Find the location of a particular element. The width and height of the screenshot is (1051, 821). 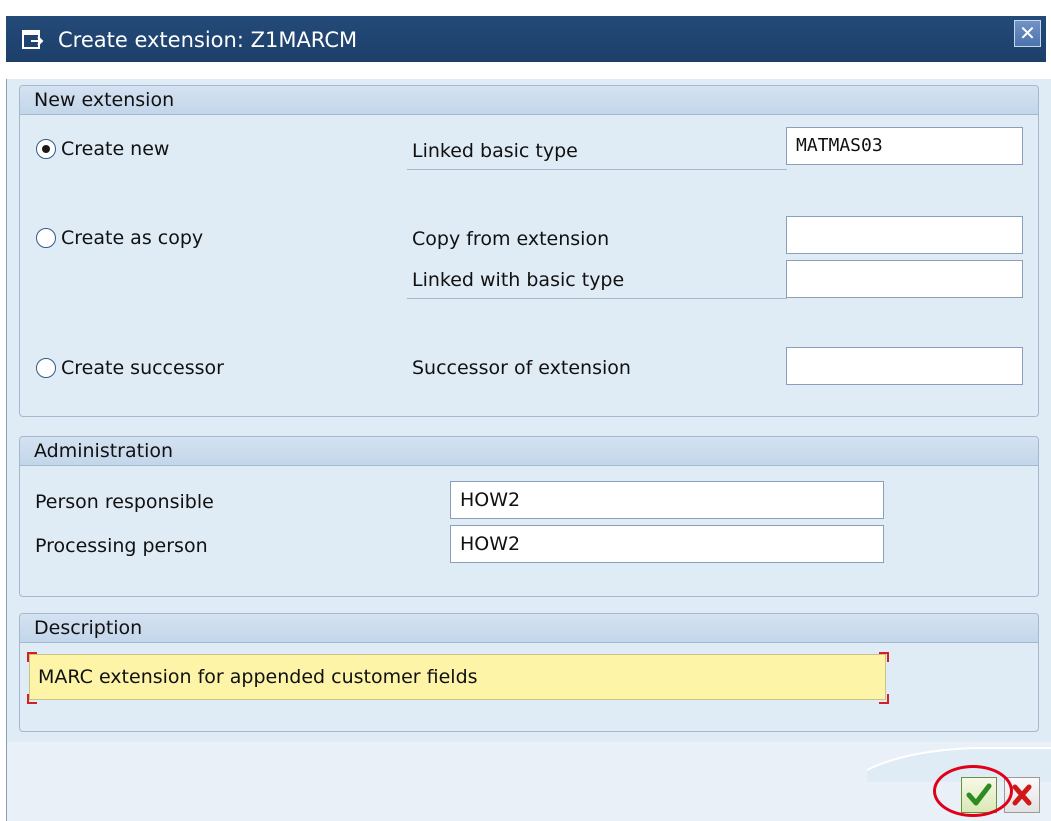

create-as-copy-label: Create as copy is located at coordinates (132, 238).